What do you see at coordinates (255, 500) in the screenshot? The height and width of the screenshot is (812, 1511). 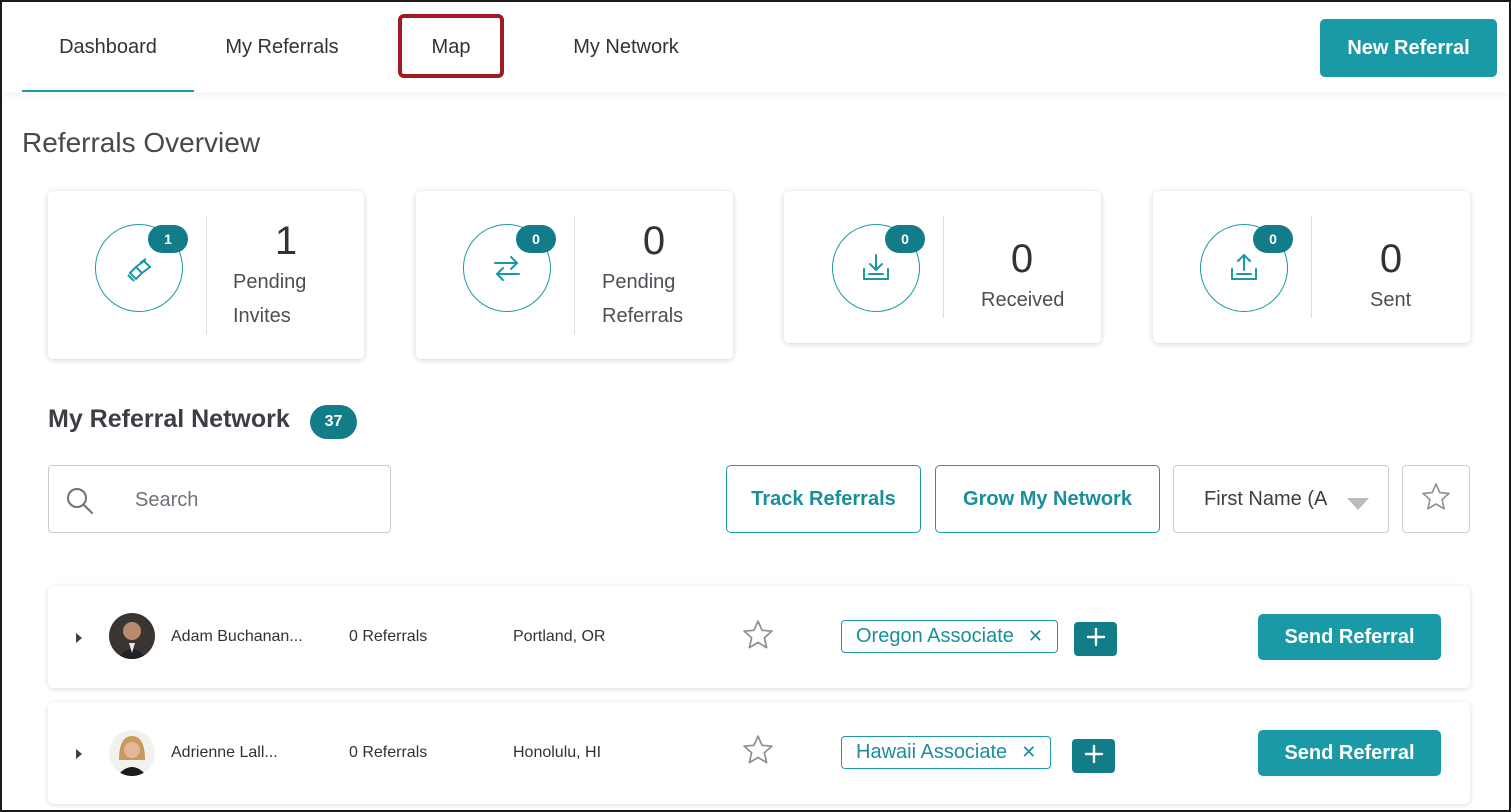 I see `search-input` at bounding box center [255, 500].